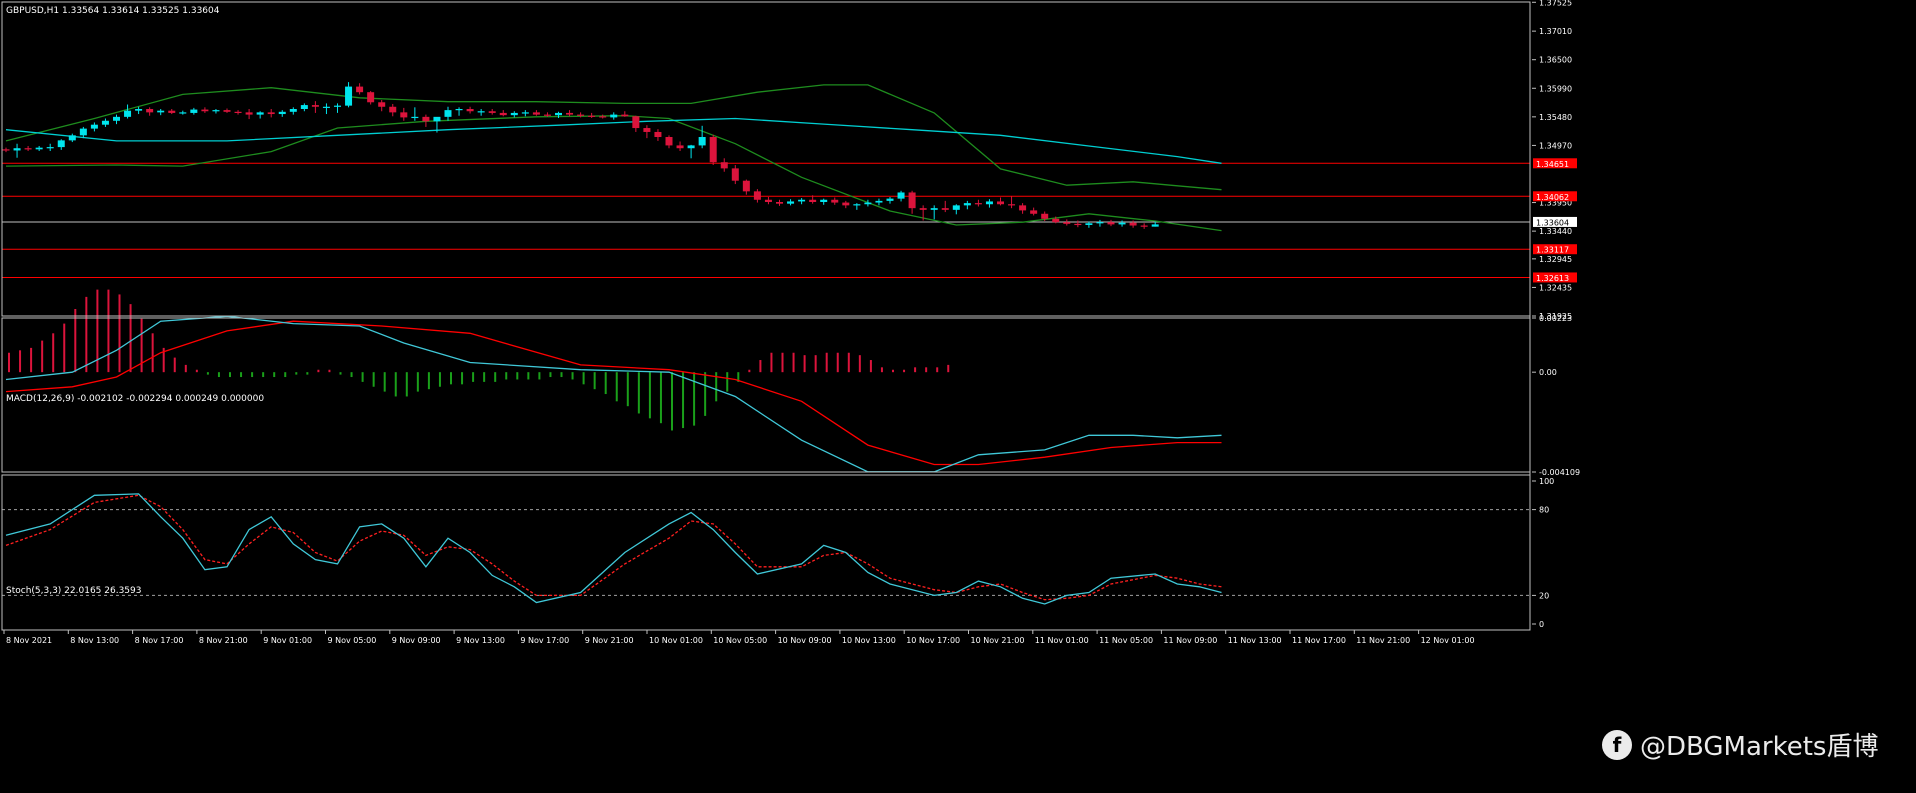 The image size is (1916, 793). Describe the element at coordinates (1548, 372) in the screenshot. I see `macd-y-tick-label: 0.00` at that location.